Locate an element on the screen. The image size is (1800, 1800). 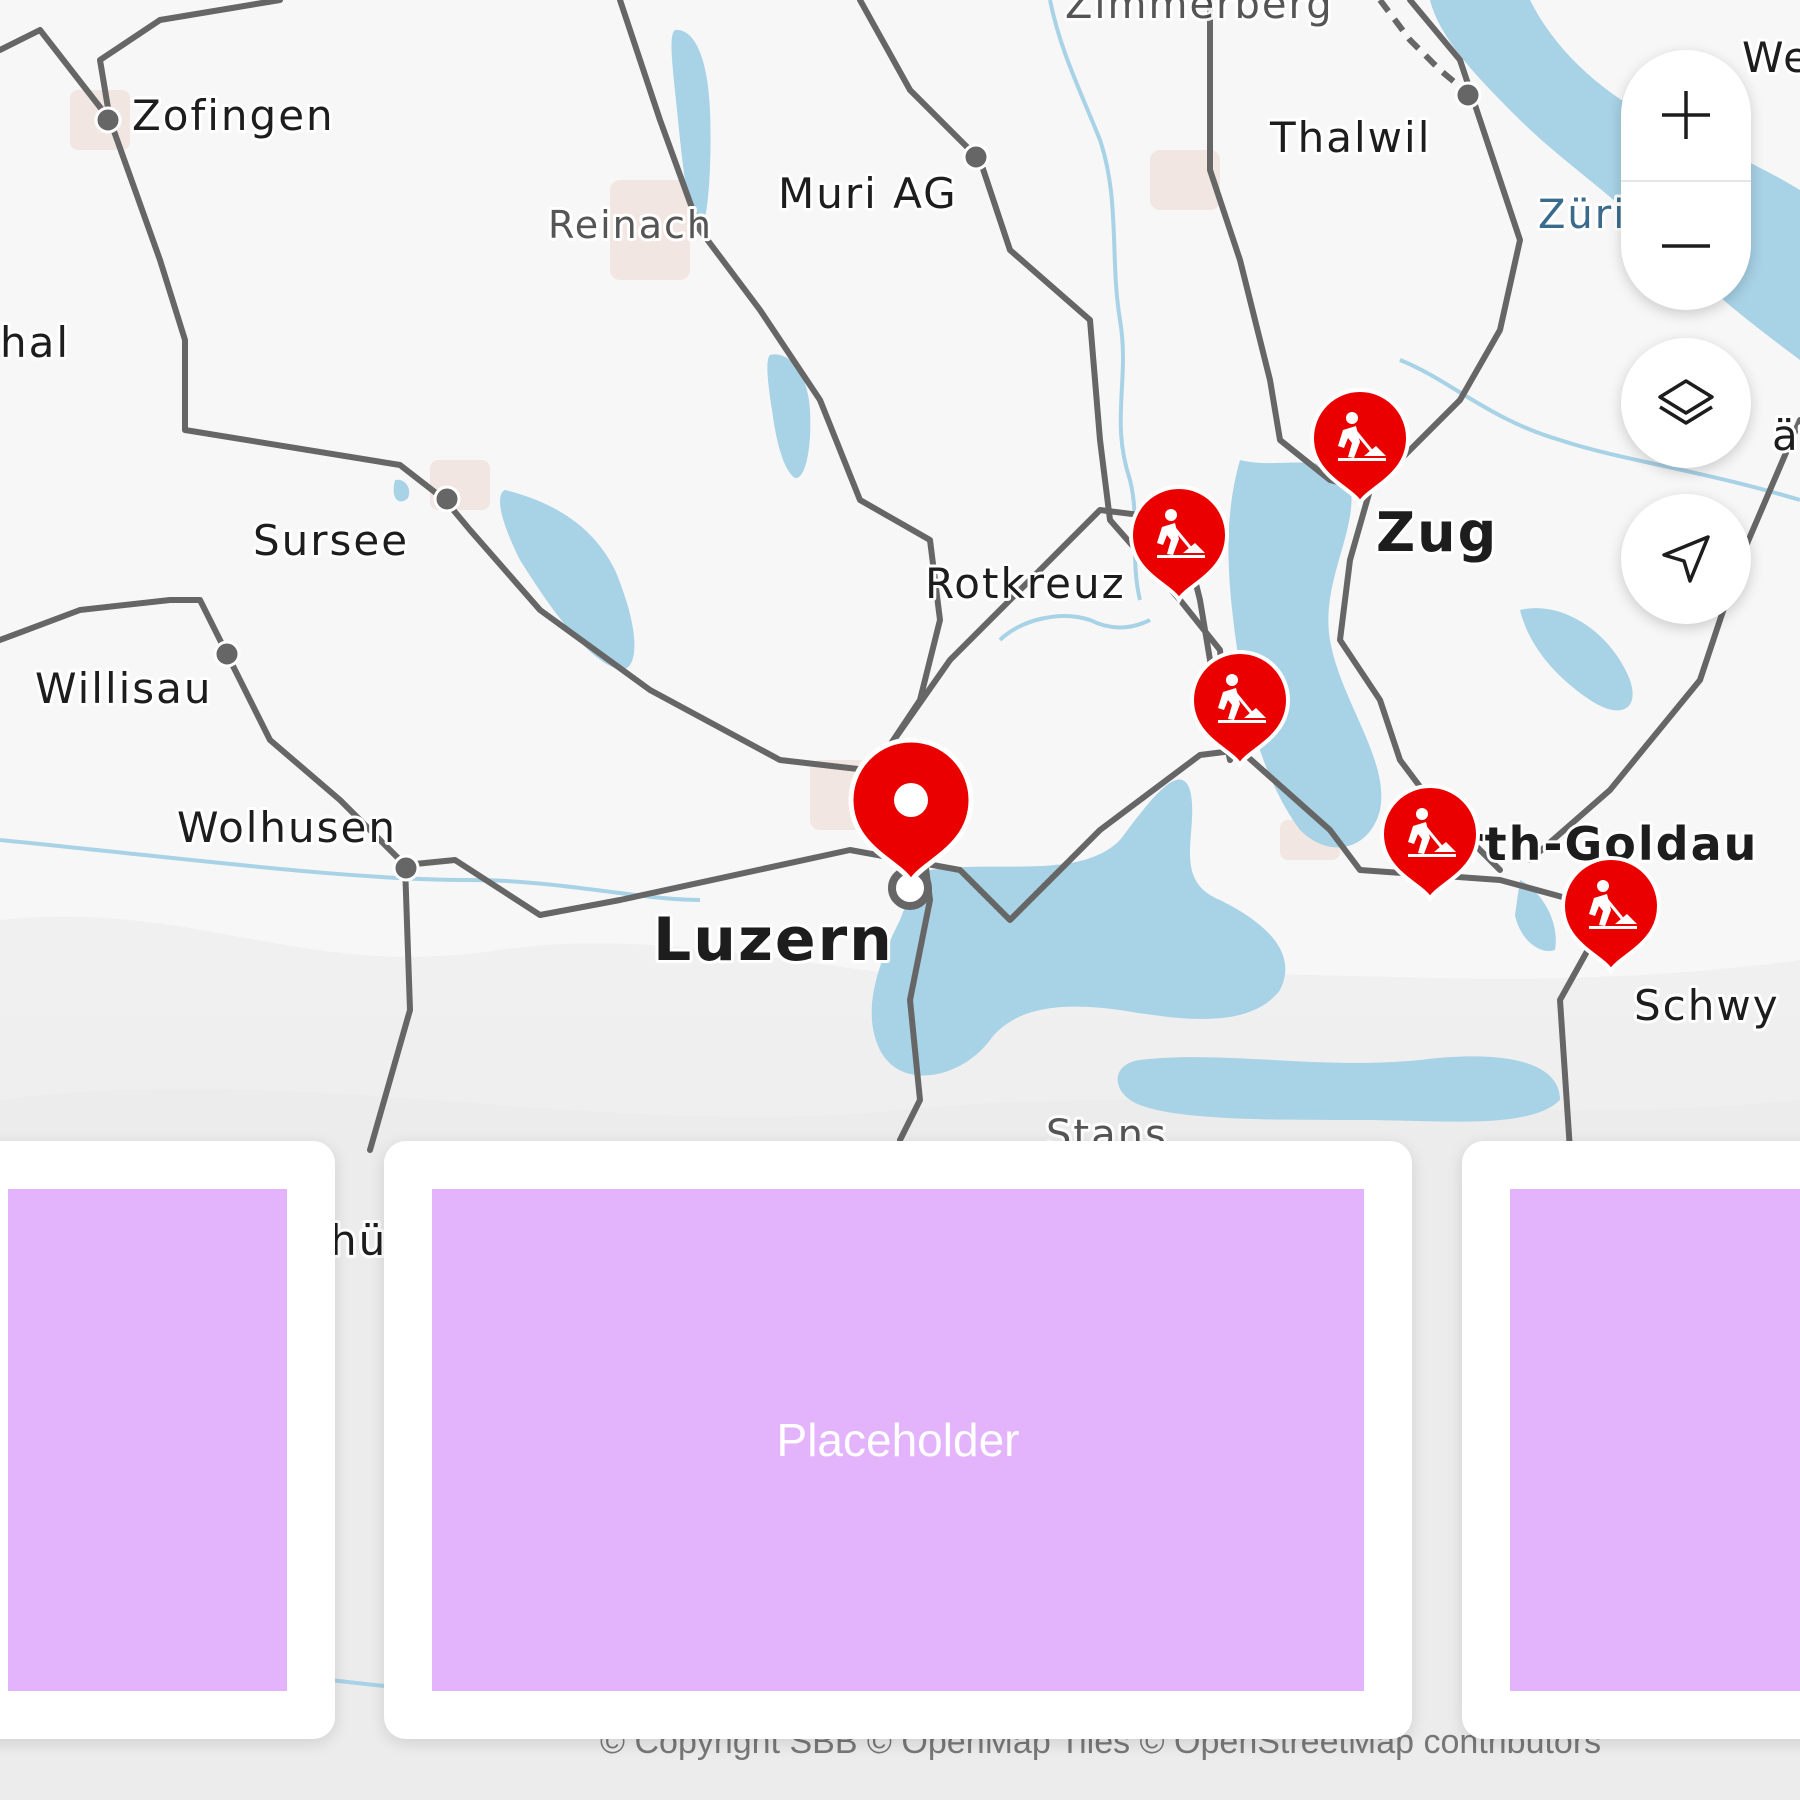
place-label-zimmerberg: Zimmerberg is located at coordinates (1199, 14).